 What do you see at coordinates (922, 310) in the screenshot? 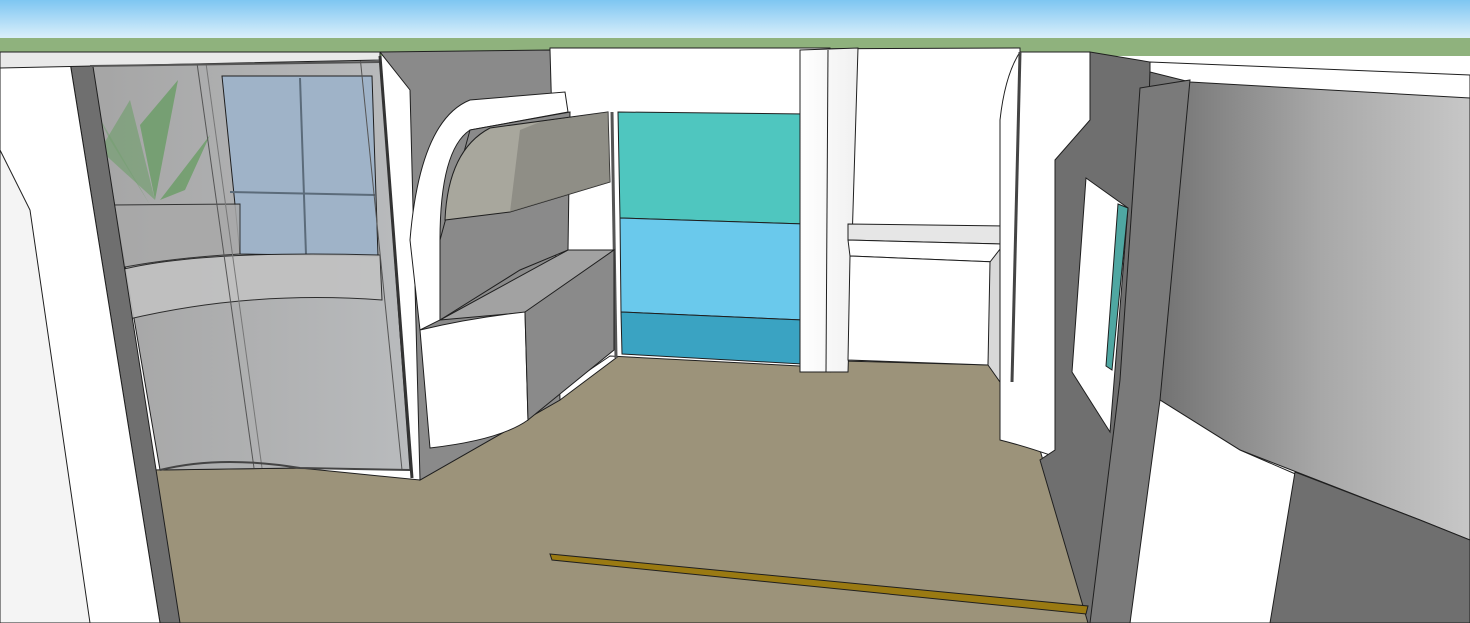
I see `counter-body` at bounding box center [922, 310].